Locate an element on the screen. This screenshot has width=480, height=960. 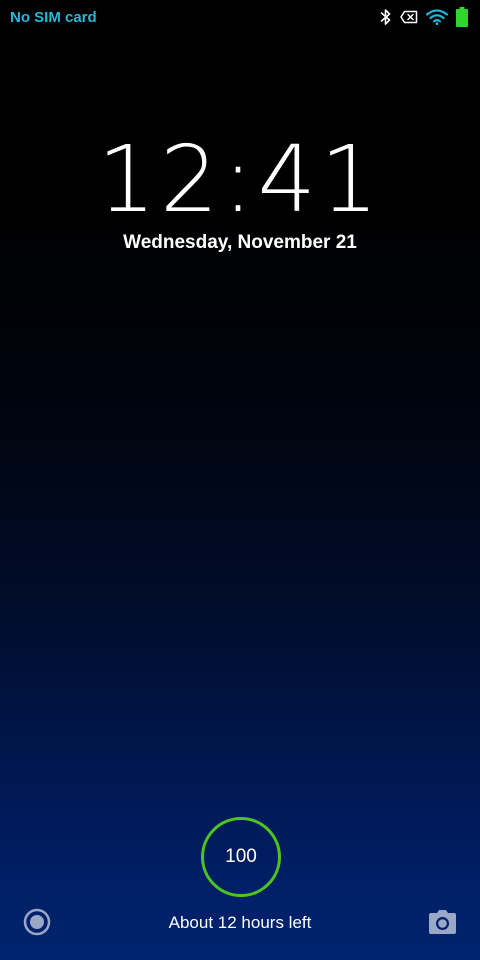
no-sim-icon is located at coordinates (409, 17).